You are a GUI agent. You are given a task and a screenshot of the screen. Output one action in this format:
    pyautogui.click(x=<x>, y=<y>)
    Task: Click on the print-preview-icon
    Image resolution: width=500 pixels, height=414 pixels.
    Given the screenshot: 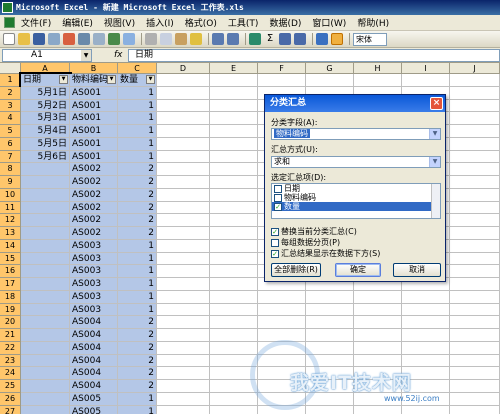 What is the action you would take?
    pyautogui.click(x=99, y=39)
    